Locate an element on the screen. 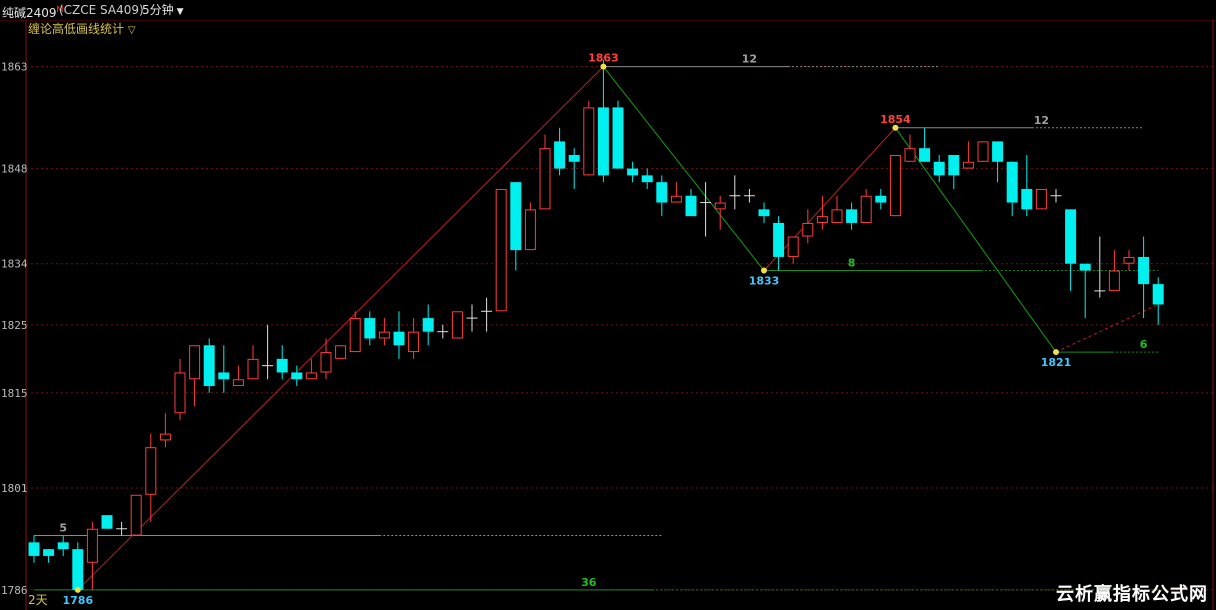 The image size is (1216, 610). contract-code: (CZCE SA409) is located at coordinates (101, 10).